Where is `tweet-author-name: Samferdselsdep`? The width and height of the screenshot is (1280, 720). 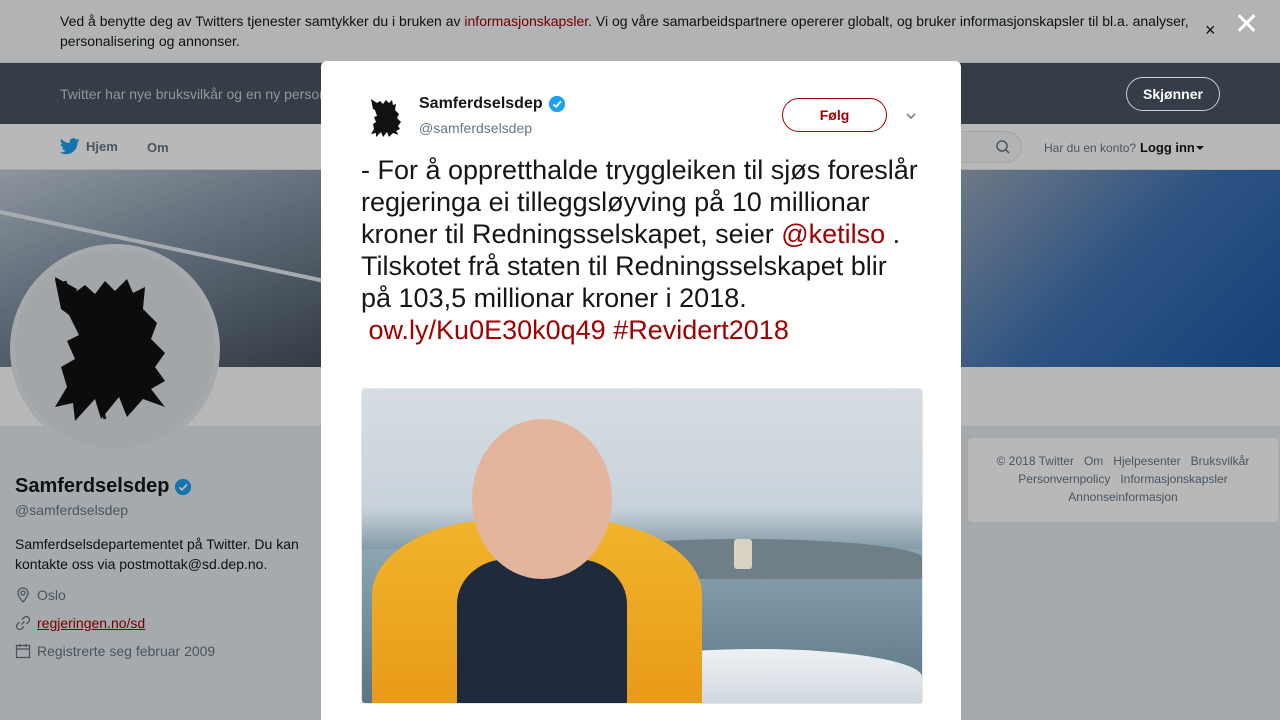
tweet-author-name: Samferdselsdep is located at coordinates (492, 104).